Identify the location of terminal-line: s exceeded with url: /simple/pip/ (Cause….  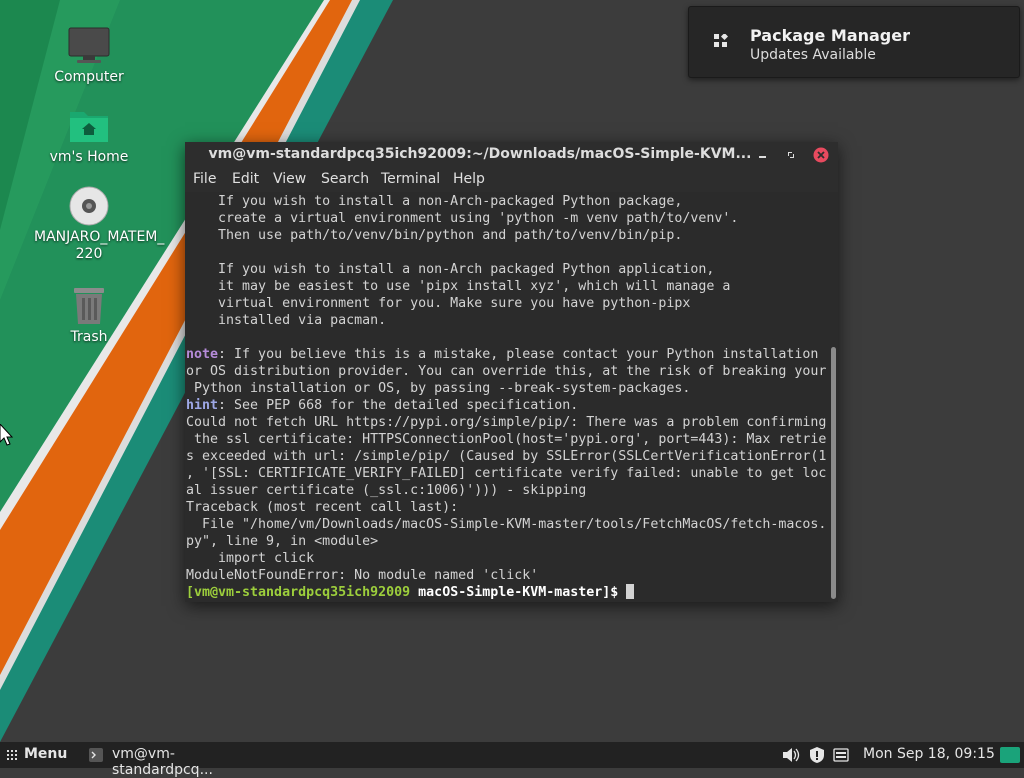
(506, 456).